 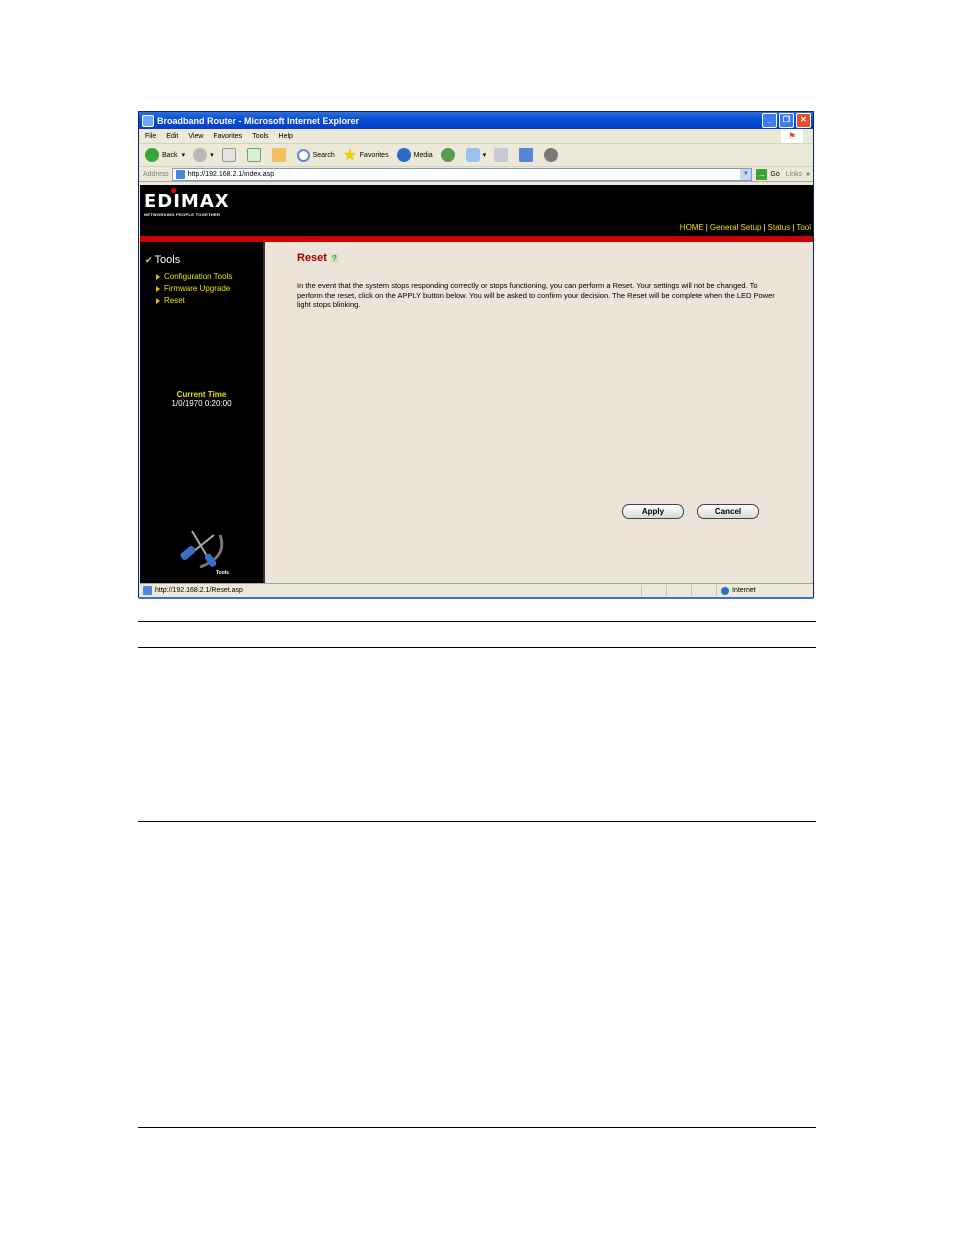 What do you see at coordinates (808, 174) in the screenshot?
I see `links-chevron-icon: »` at bounding box center [808, 174].